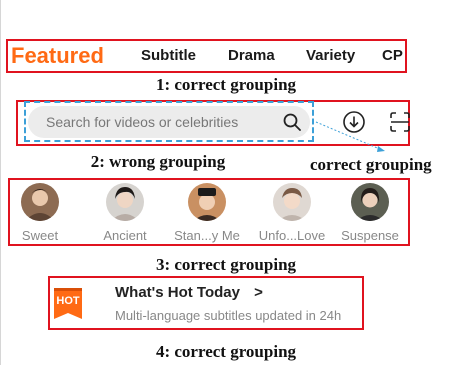  What do you see at coordinates (228, 315) in the screenshot?
I see `hot-subtitle: Multi-language subtitles updated in 24h` at bounding box center [228, 315].